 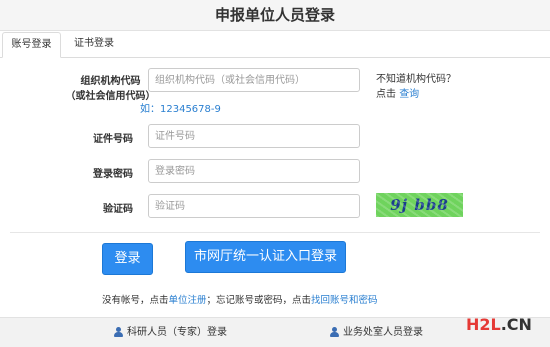 What do you see at coordinates (275, 232) in the screenshot?
I see `form-divider` at bounding box center [275, 232].